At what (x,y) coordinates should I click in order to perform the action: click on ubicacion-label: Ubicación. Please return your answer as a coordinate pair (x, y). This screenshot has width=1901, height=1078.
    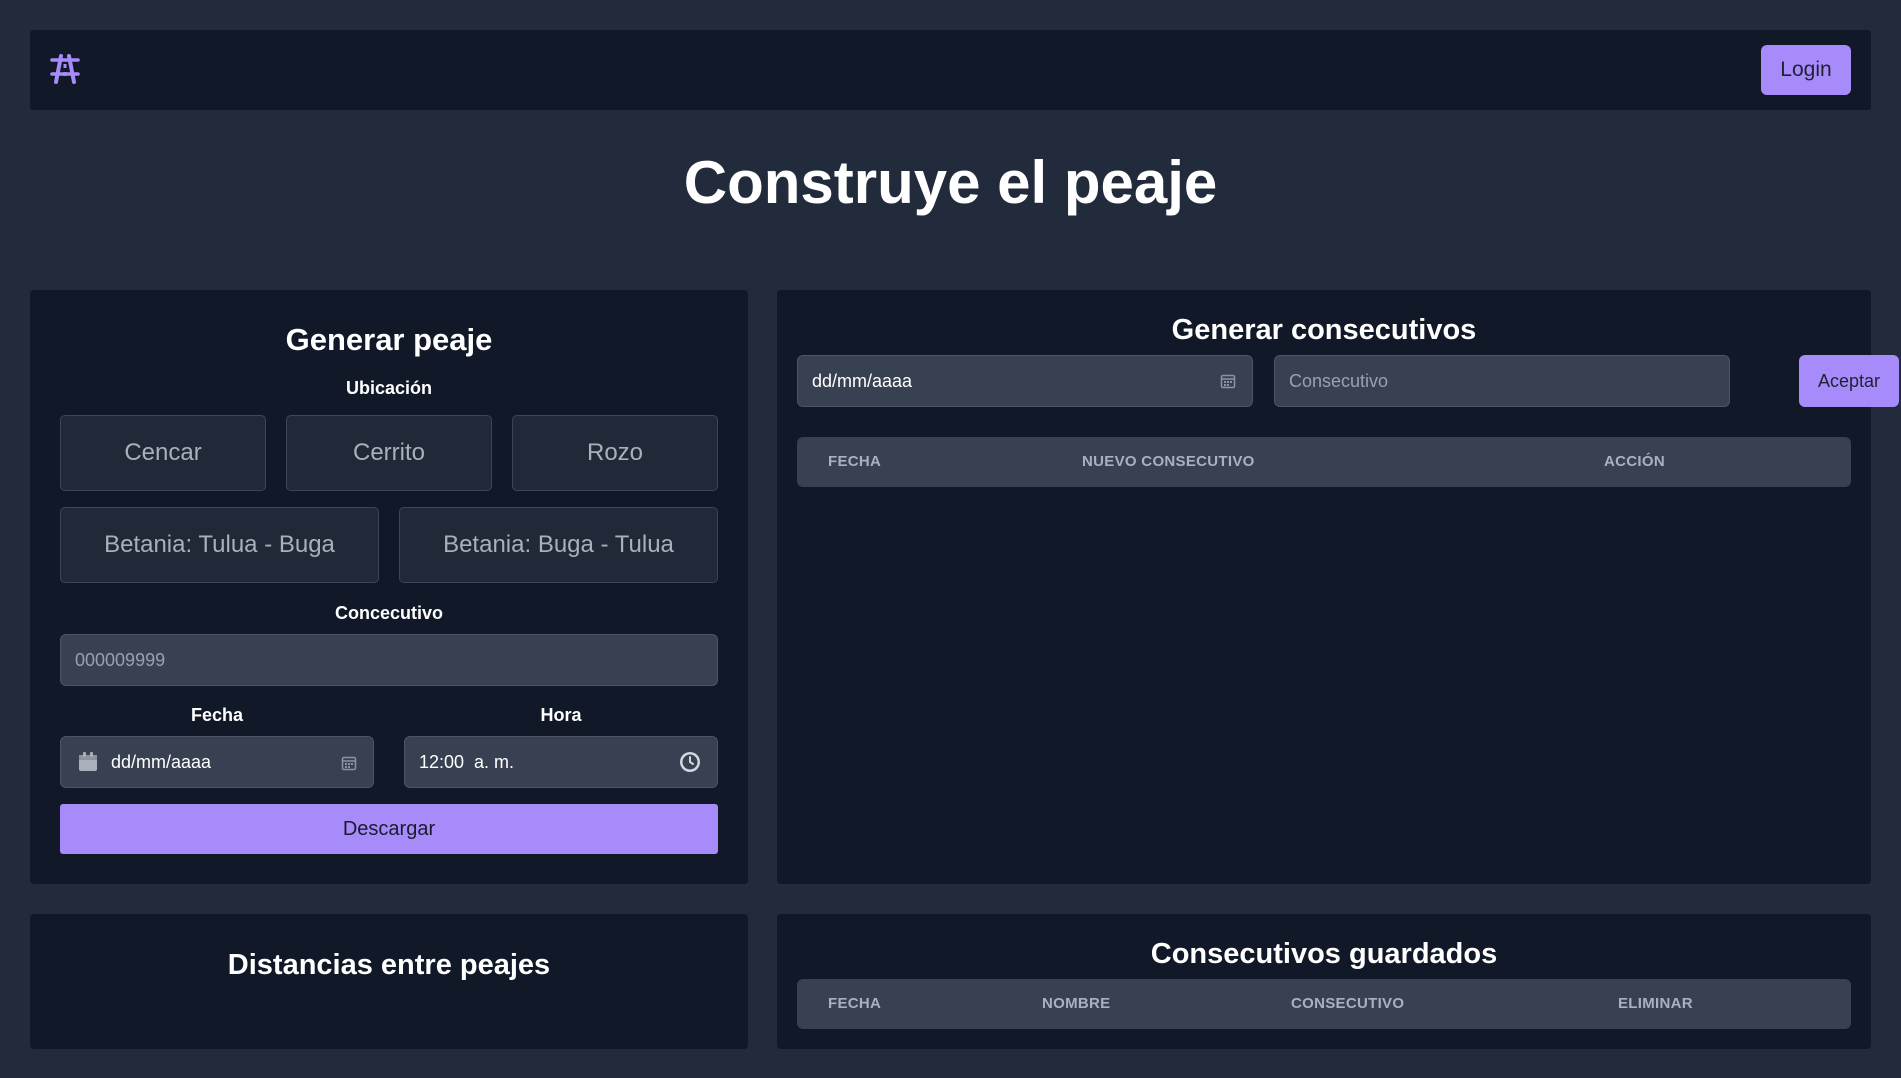
    Looking at the image, I should click on (389, 388).